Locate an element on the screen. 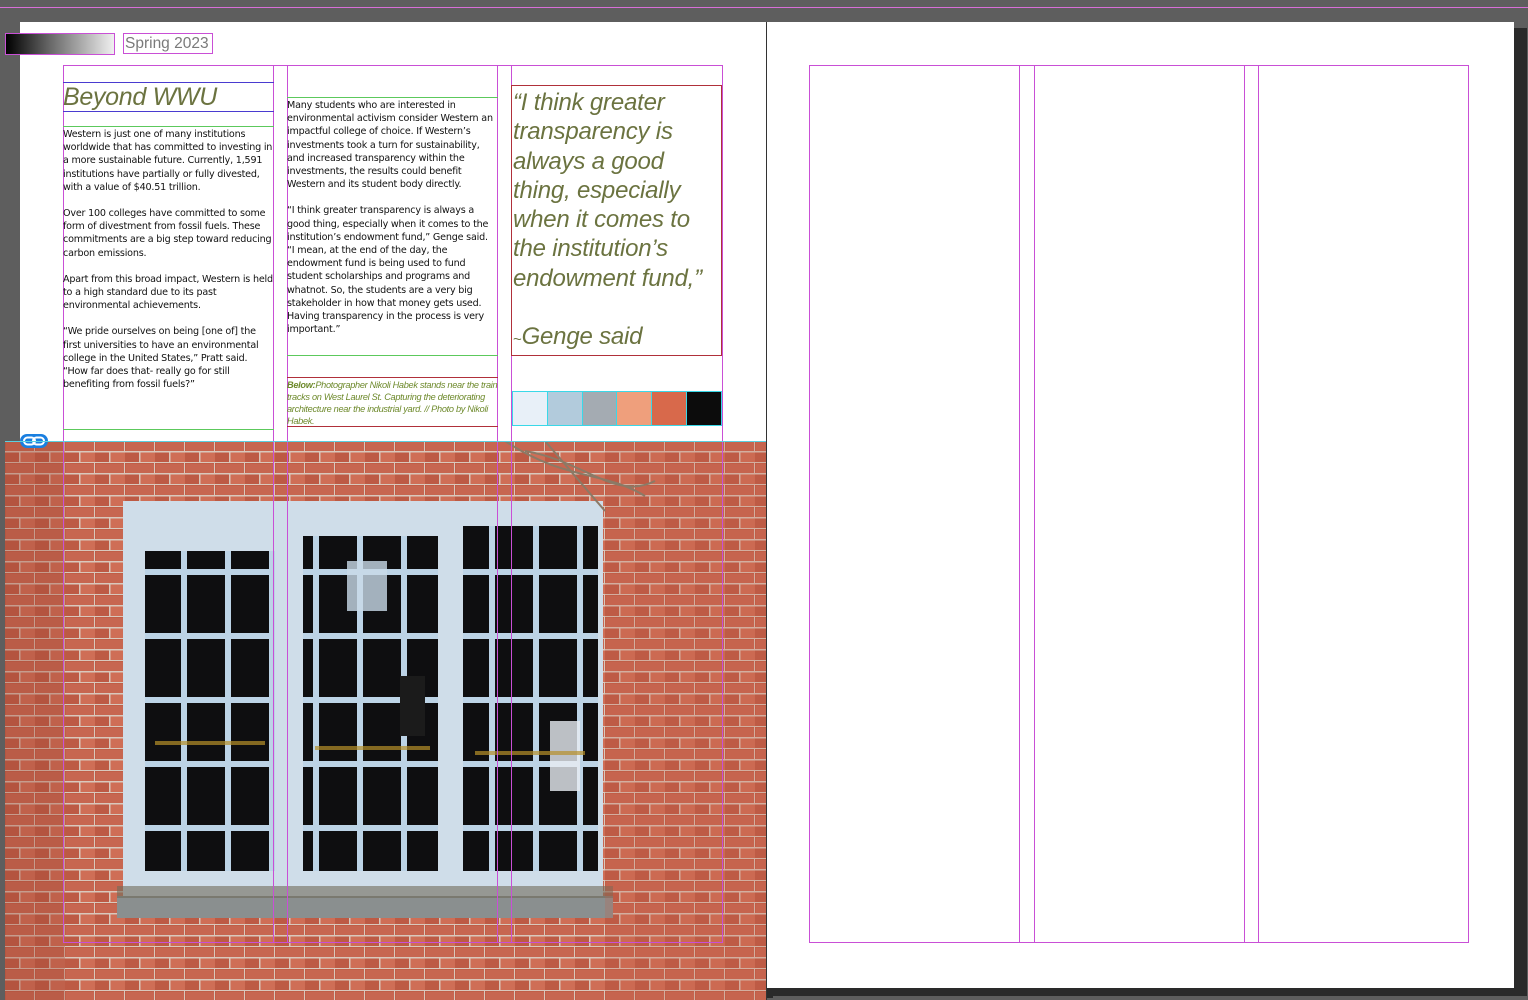 This screenshot has width=1528, height=1000. margin-guide-top-right is located at coordinates (1139, 65).